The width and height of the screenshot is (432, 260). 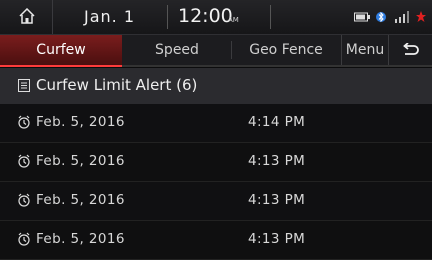 I want to click on status-time: 12:00, so click(x=205, y=16).